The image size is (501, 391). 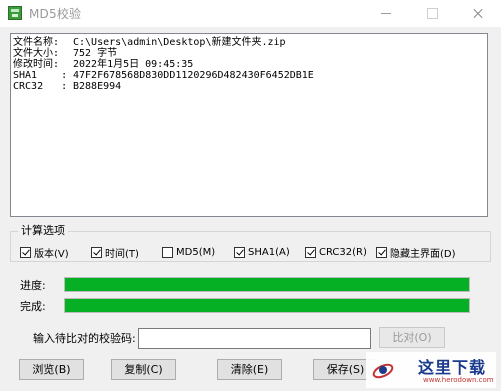 I want to click on clear-button: 清除(E), so click(x=249, y=369).